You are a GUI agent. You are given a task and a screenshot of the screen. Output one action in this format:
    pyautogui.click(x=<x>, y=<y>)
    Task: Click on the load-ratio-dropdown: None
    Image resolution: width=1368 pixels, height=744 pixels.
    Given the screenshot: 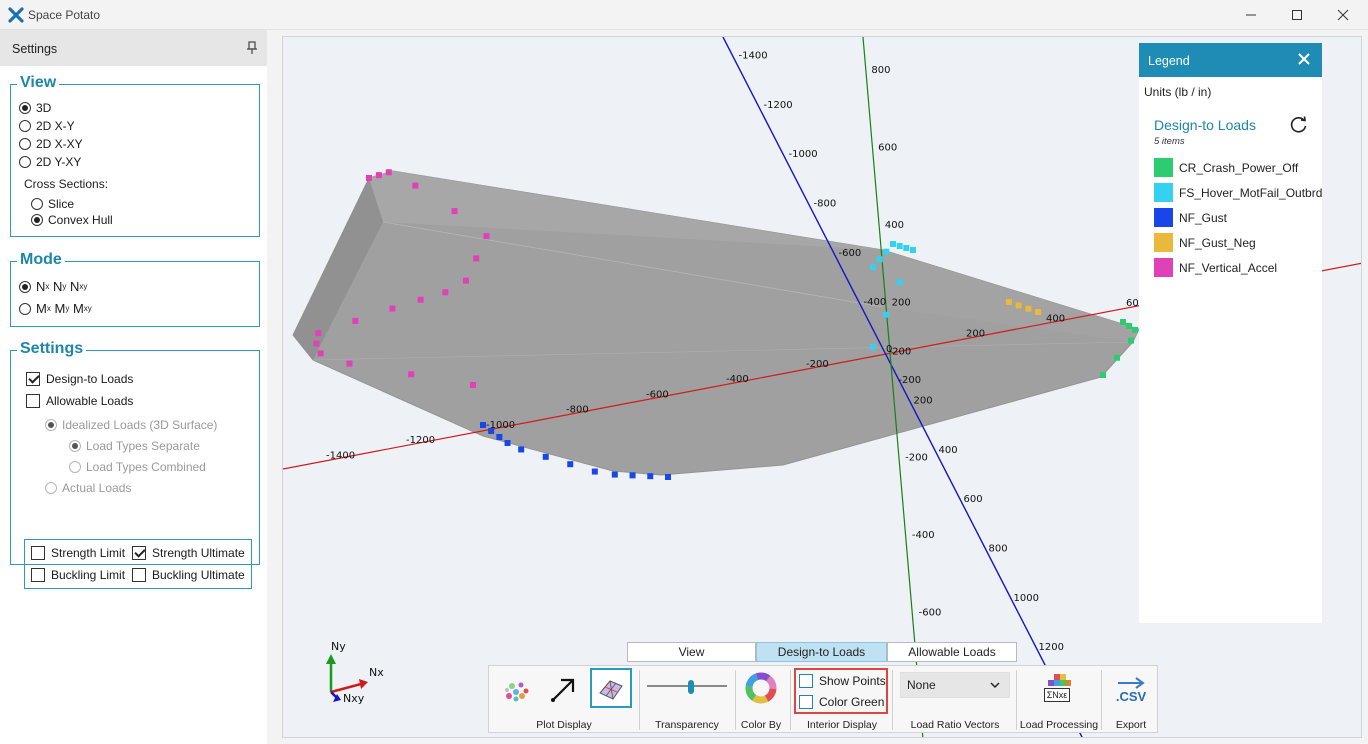 What is the action you would take?
    pyautogui.click(x=955, y=685)
    